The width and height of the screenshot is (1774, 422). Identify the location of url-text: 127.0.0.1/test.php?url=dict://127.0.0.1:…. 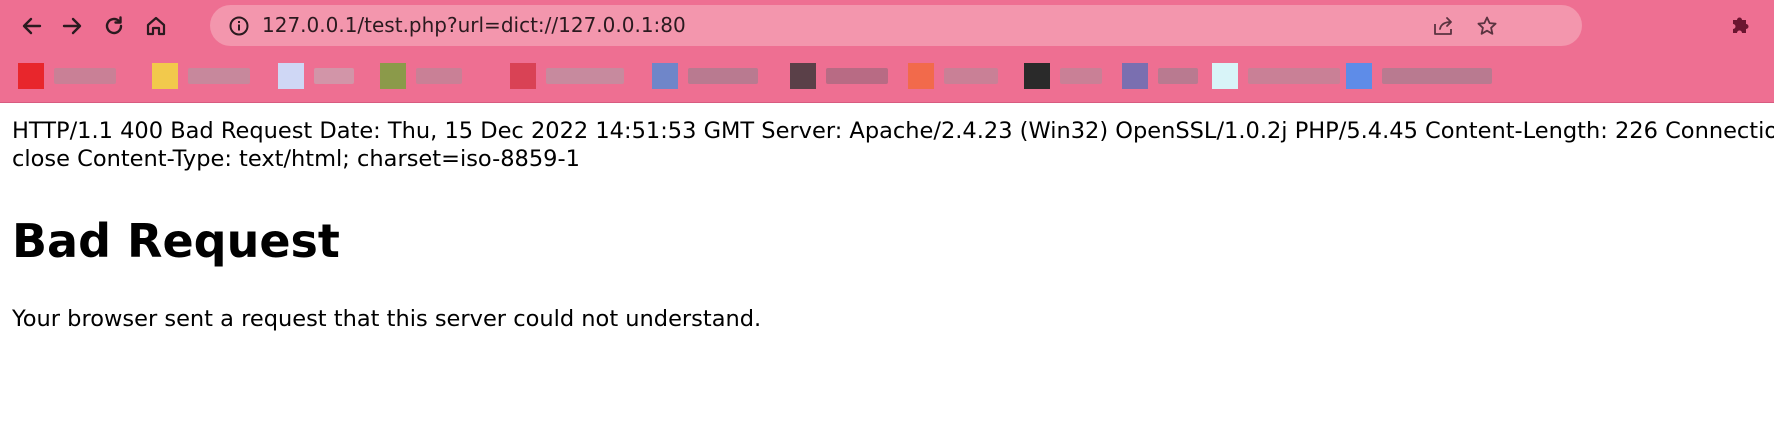
(474, 25).